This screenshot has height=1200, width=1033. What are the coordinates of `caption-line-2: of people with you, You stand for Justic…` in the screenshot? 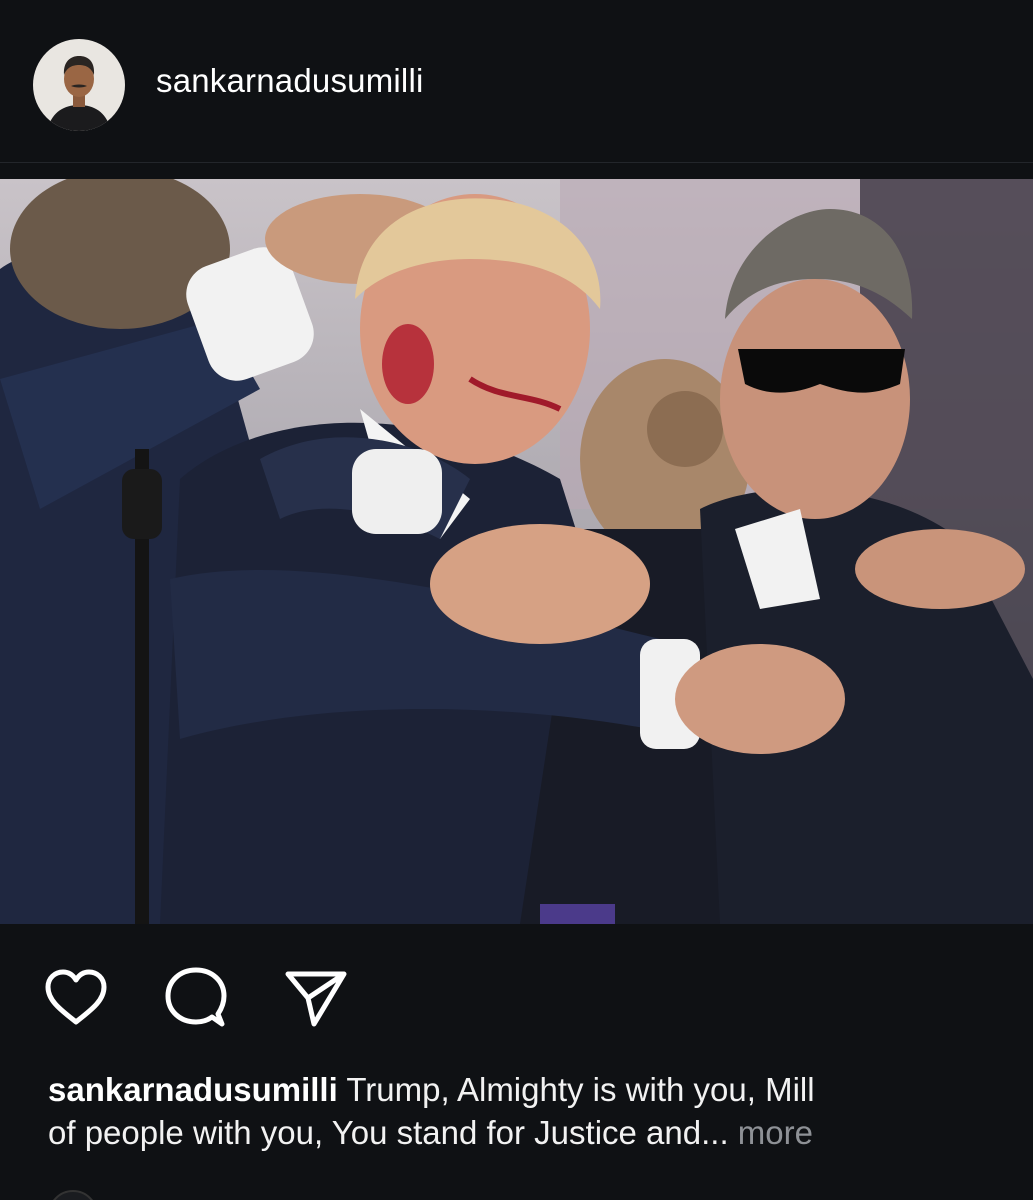 It's located at (540, 1132).